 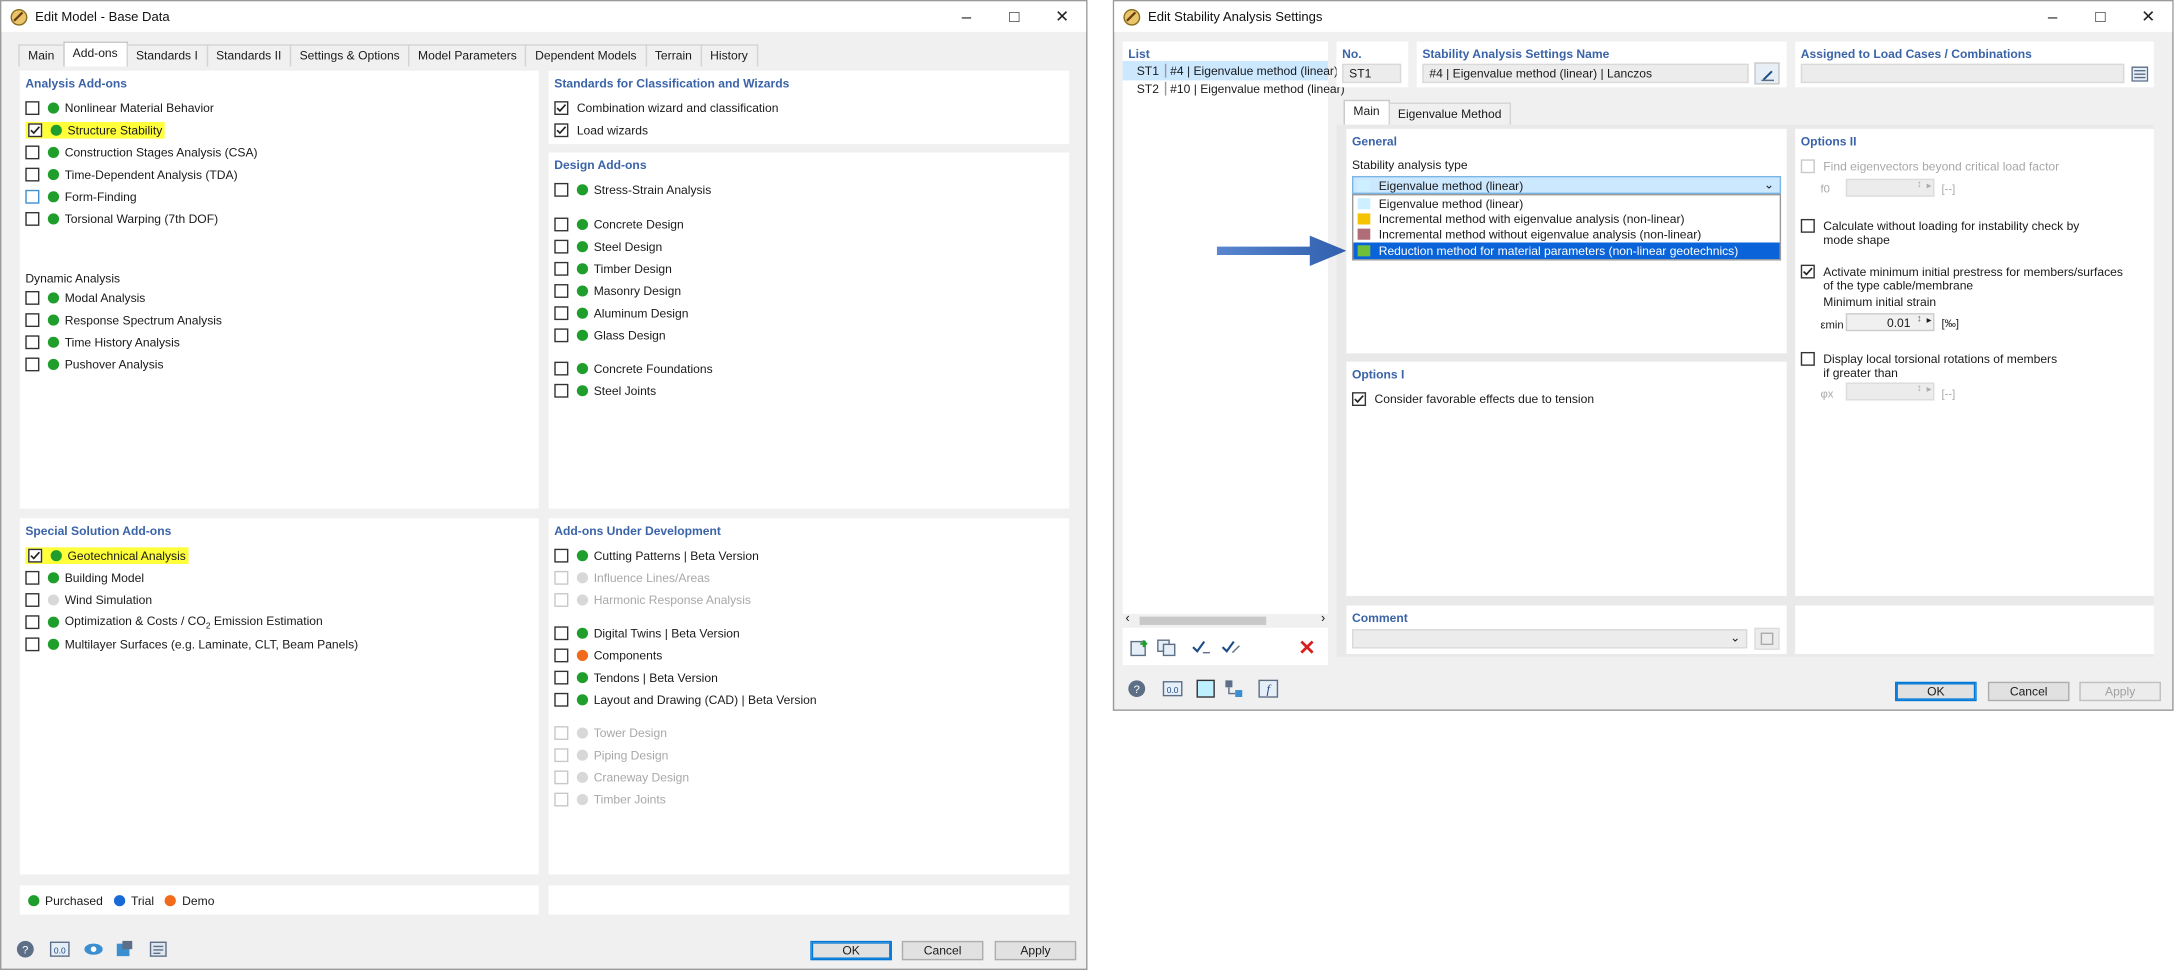 What do you see at coordinates (1549, 639) in the screenshot?
I see `comment-field: ⌄` at bounding box center [1549, 639].